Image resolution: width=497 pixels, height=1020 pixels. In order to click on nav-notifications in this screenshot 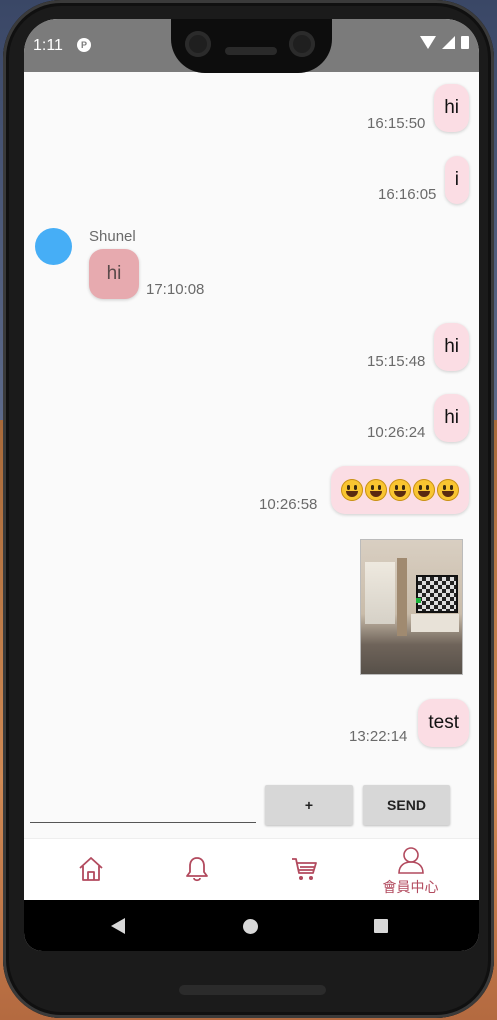, I will do `click(197, 870)`.